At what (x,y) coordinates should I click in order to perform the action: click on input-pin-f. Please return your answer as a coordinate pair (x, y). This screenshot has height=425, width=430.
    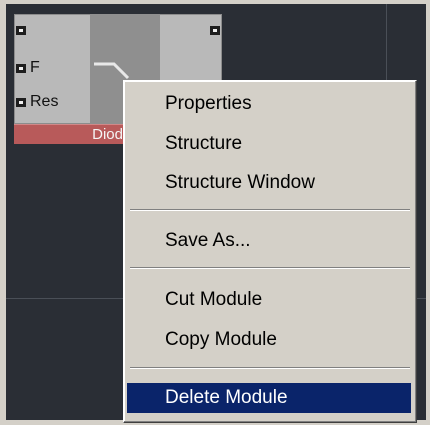
    Looking at the image, I should click on (21, 68).